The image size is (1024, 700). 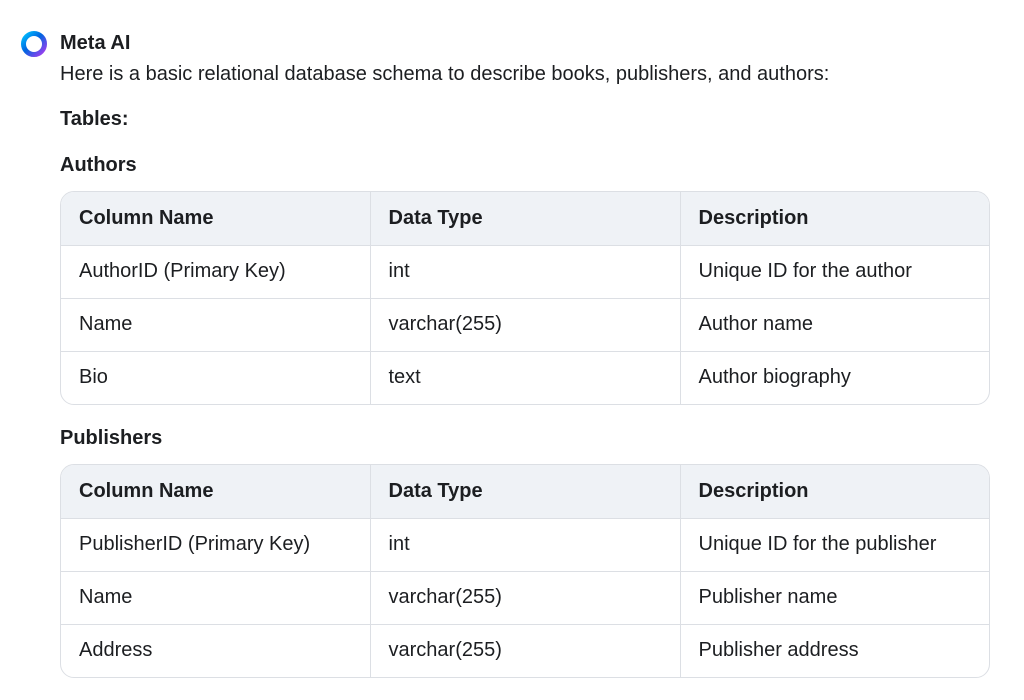 I want to click on table-row: Name varchar(255) Publisher name, so click(x=525, y=598).